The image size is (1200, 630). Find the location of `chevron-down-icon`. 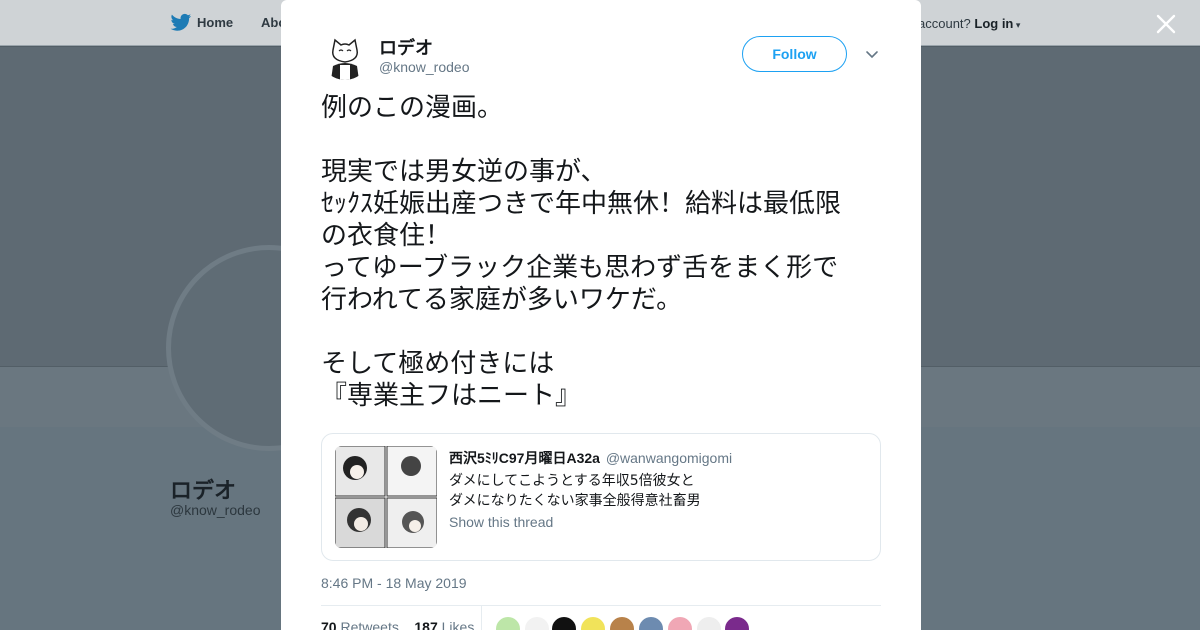

chevron-down-icon is located at coordinates (872, 55).